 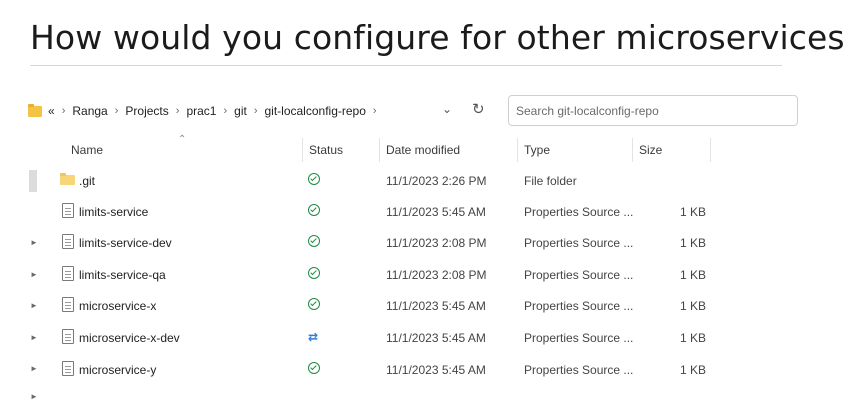 I want to click on file-name: limits-service-dev, so click(x=125, y=243).